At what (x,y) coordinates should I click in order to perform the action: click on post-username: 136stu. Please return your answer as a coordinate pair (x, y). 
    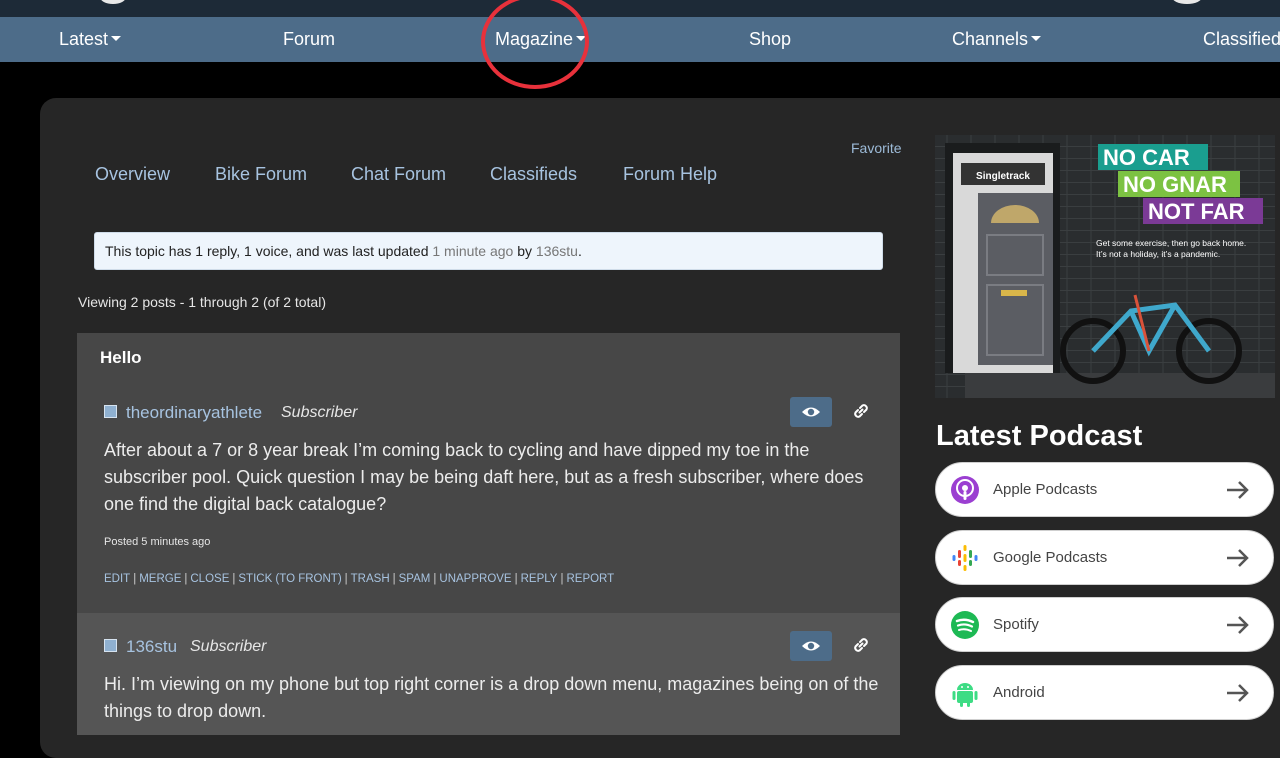
    Looking at the image, I should click on (151, 647).